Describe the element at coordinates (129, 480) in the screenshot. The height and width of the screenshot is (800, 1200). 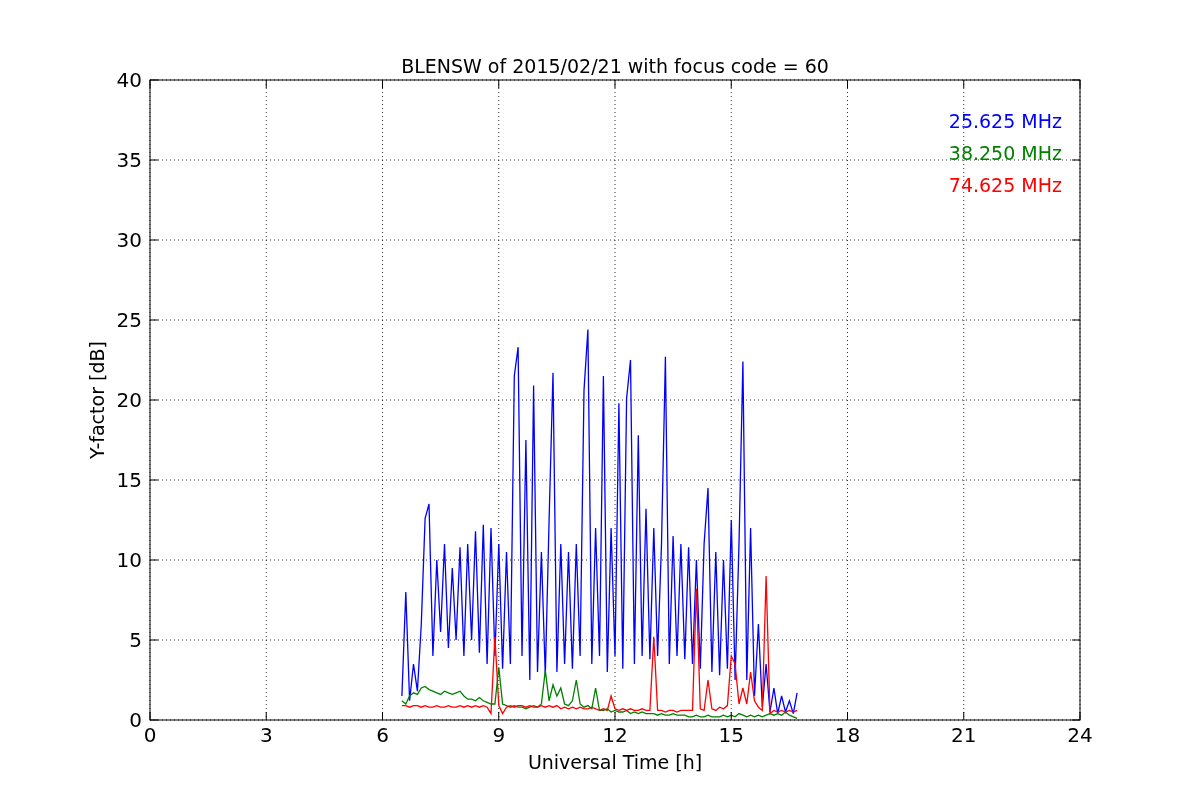
I see `y-tick-label: 15` at that location.